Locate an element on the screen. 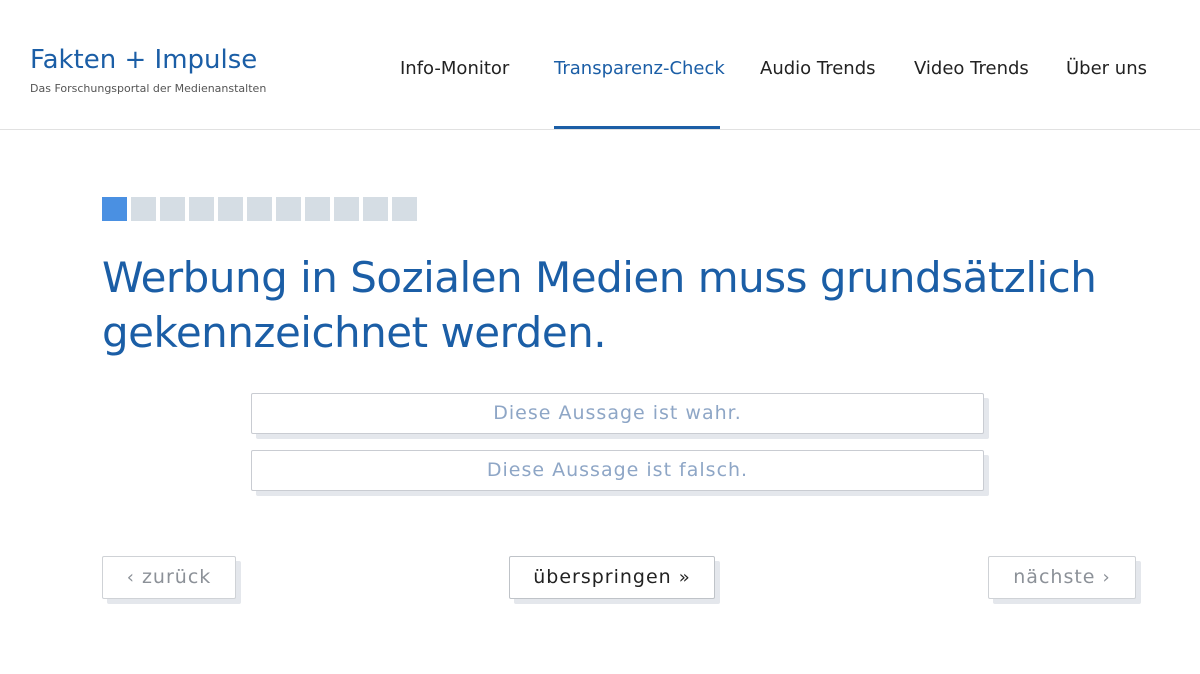  nav-item-audio-trends: Audio Trends is located at coordinates (818, 68).